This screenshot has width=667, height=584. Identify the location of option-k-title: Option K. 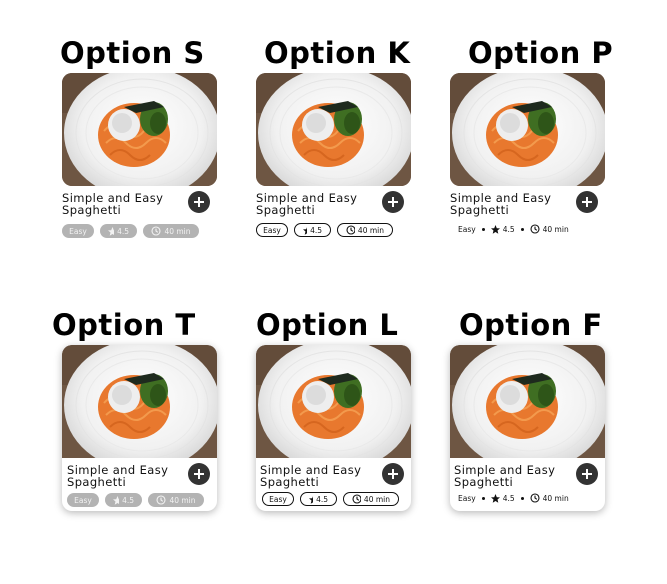
(337, 53).